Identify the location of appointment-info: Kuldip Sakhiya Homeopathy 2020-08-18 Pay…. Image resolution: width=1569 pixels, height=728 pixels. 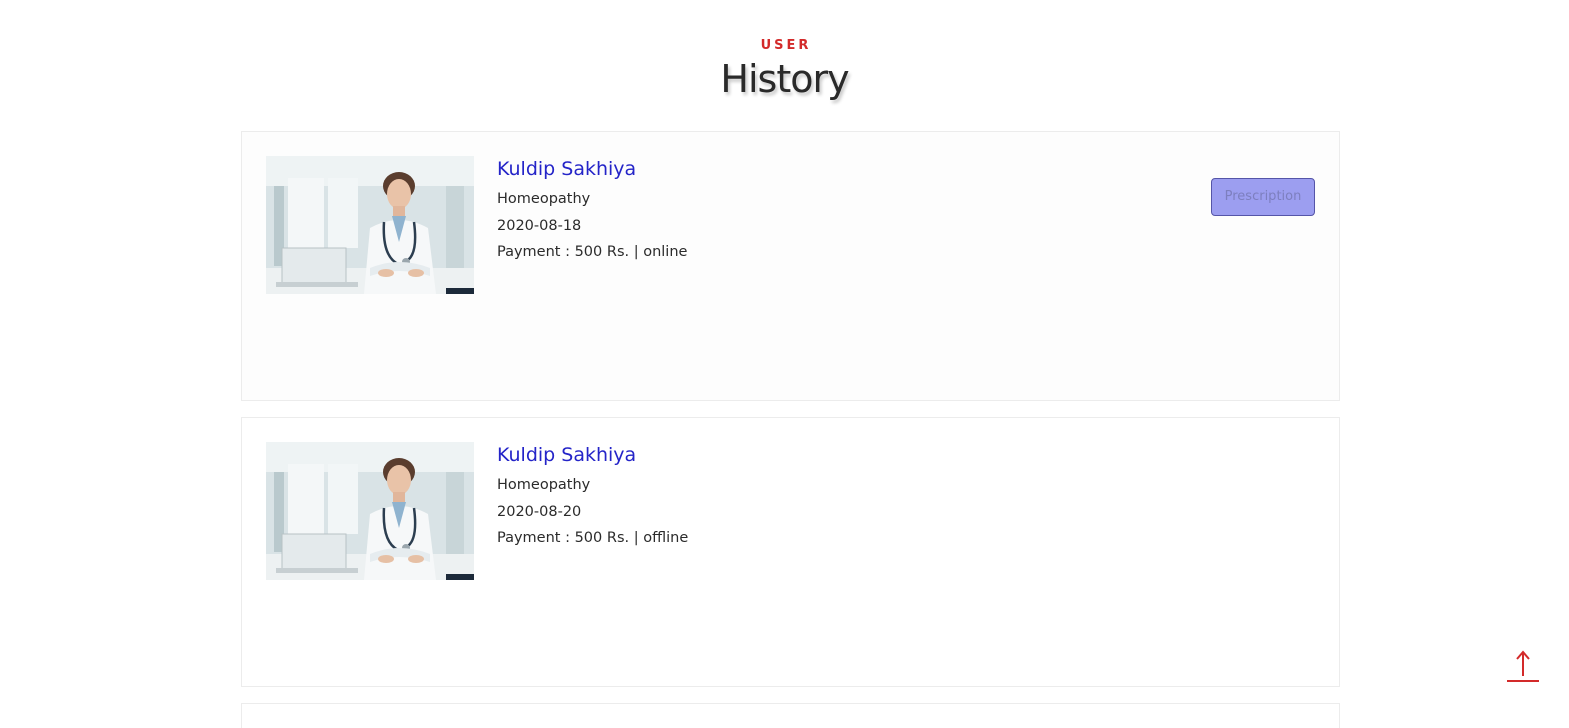
(592, 211).